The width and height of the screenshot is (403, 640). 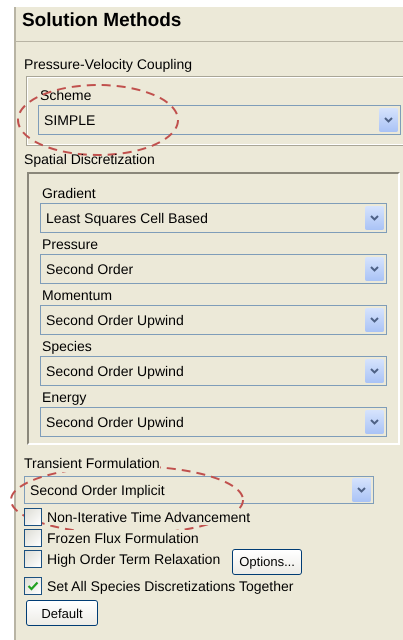 I want to click on field-label: Gradient, so click(x=69, y=193).